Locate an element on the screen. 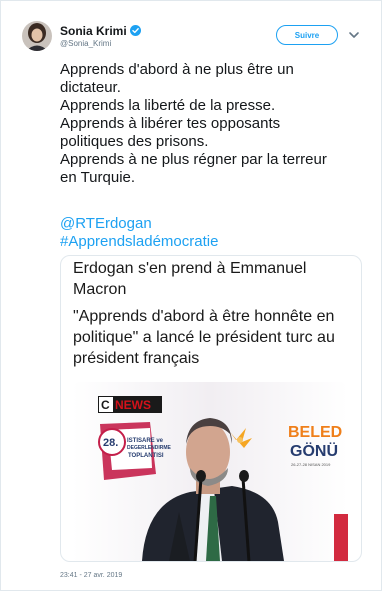 This screenshot has height=591, width=382. svg-text: NEWS is located at coordinates (133, 405).